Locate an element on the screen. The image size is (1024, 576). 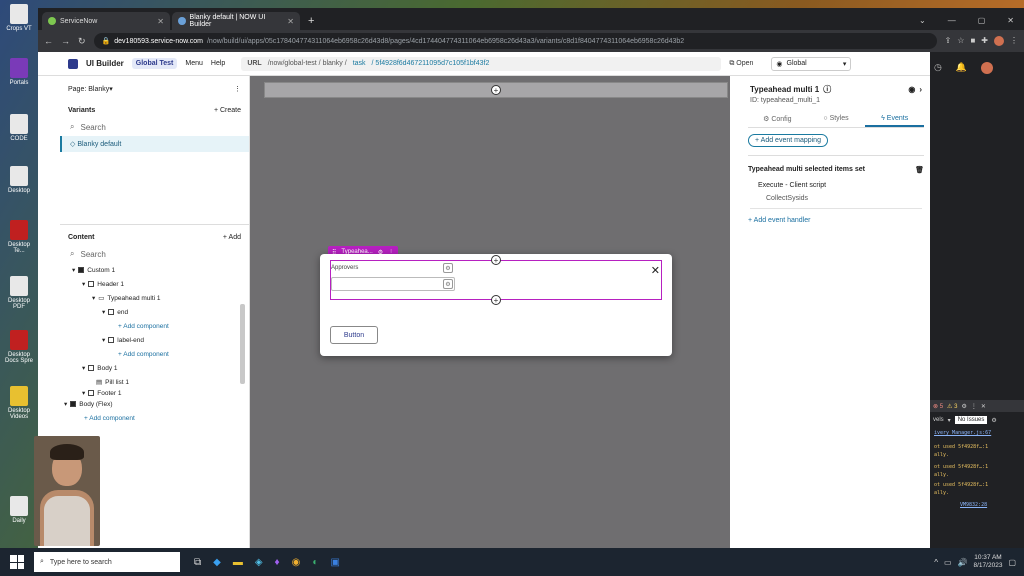
extension-icon: ■ is located at coordinates (972, 41).